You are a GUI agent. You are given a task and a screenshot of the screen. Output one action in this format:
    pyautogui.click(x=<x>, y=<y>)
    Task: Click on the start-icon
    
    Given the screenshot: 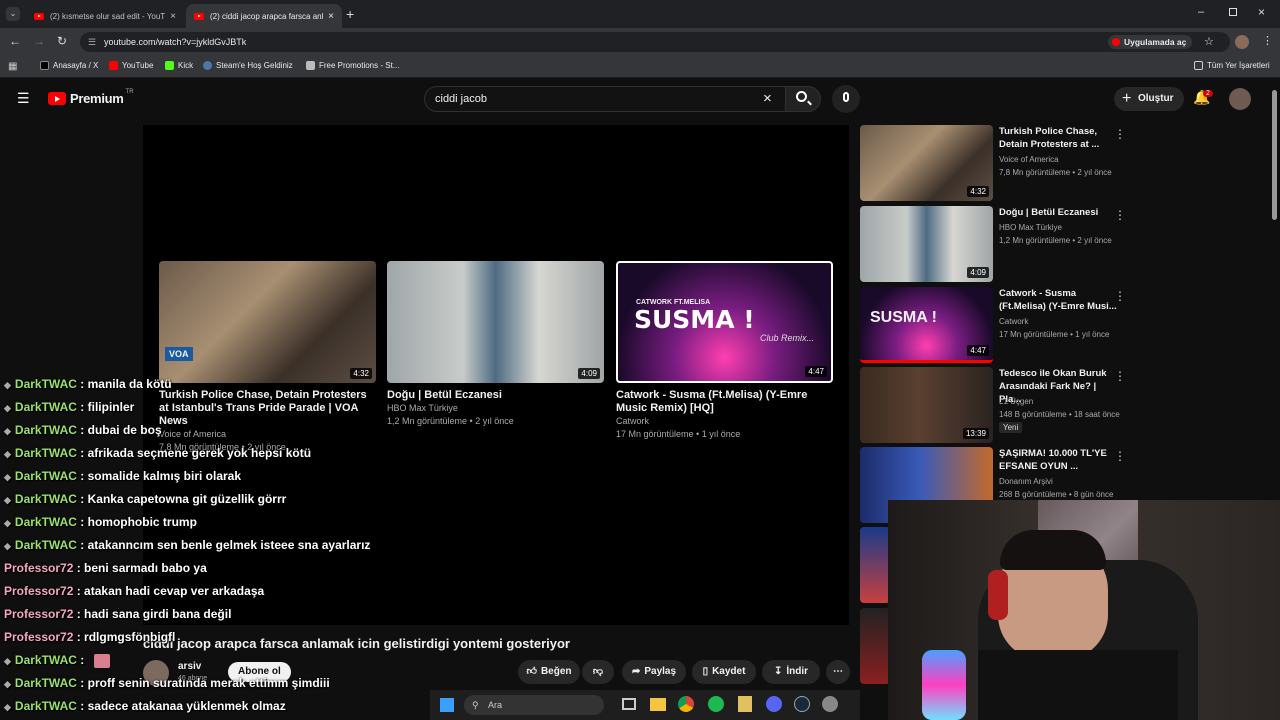 What is the action you would take?
    pyautogui.click(x=447, y=705)
    